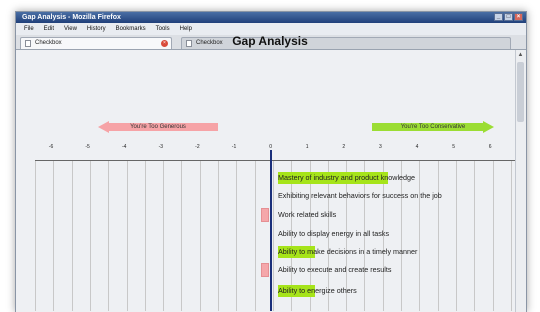  What do you see at coordinates (51, 147) in the screenshot?
I see `scale-label: -6` at bounding box center [51, 147].